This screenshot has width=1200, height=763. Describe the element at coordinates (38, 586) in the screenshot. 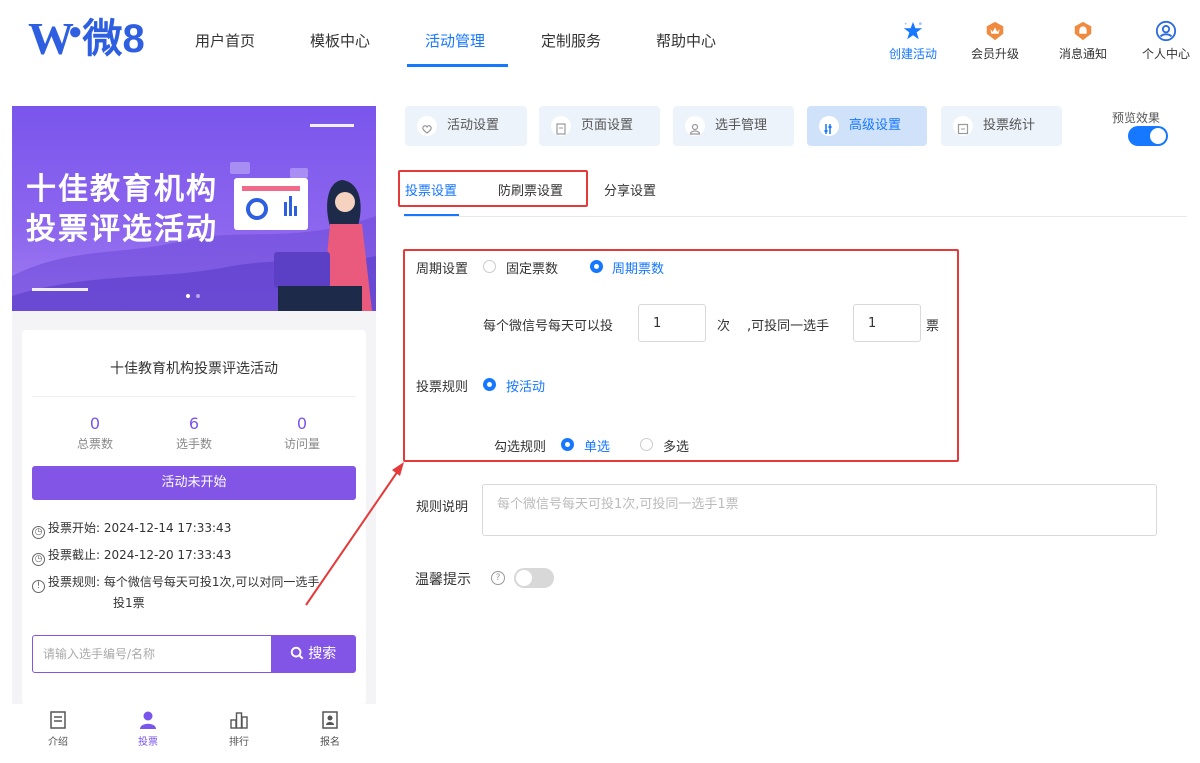

I see `info-icon: !` at that location.